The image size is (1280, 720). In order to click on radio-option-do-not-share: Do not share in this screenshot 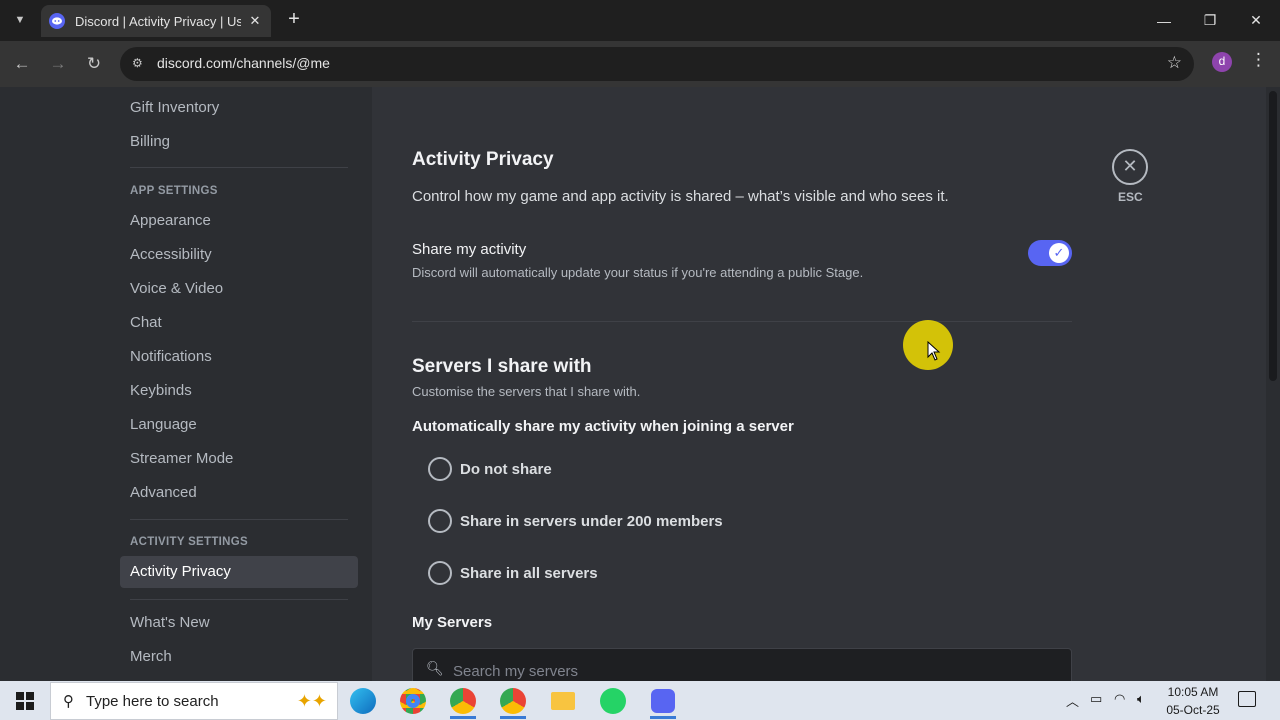, I will do `click(490, 469)`.